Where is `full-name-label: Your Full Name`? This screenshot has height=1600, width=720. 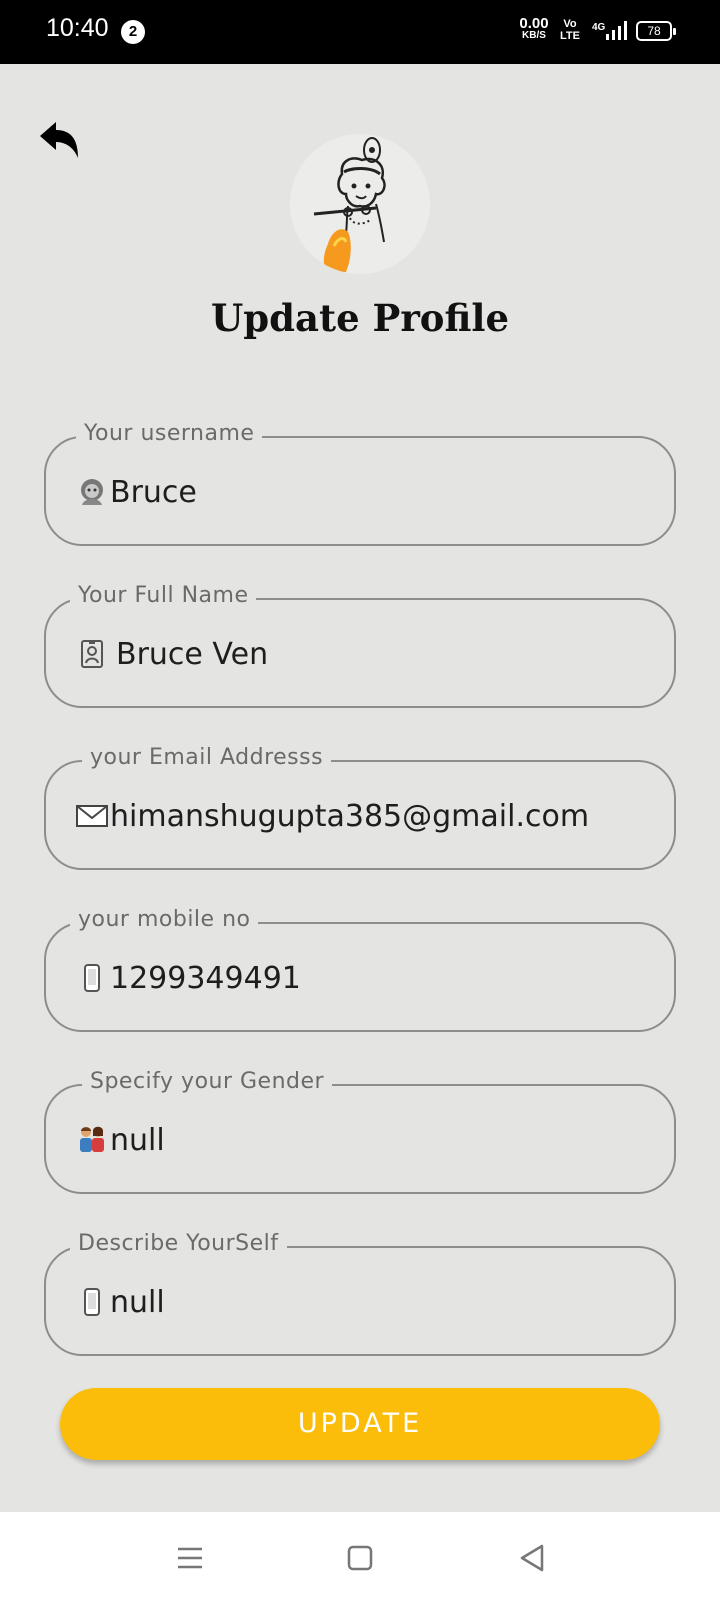 full-name-label: Your Full Name is located at coordinates (163, 595).